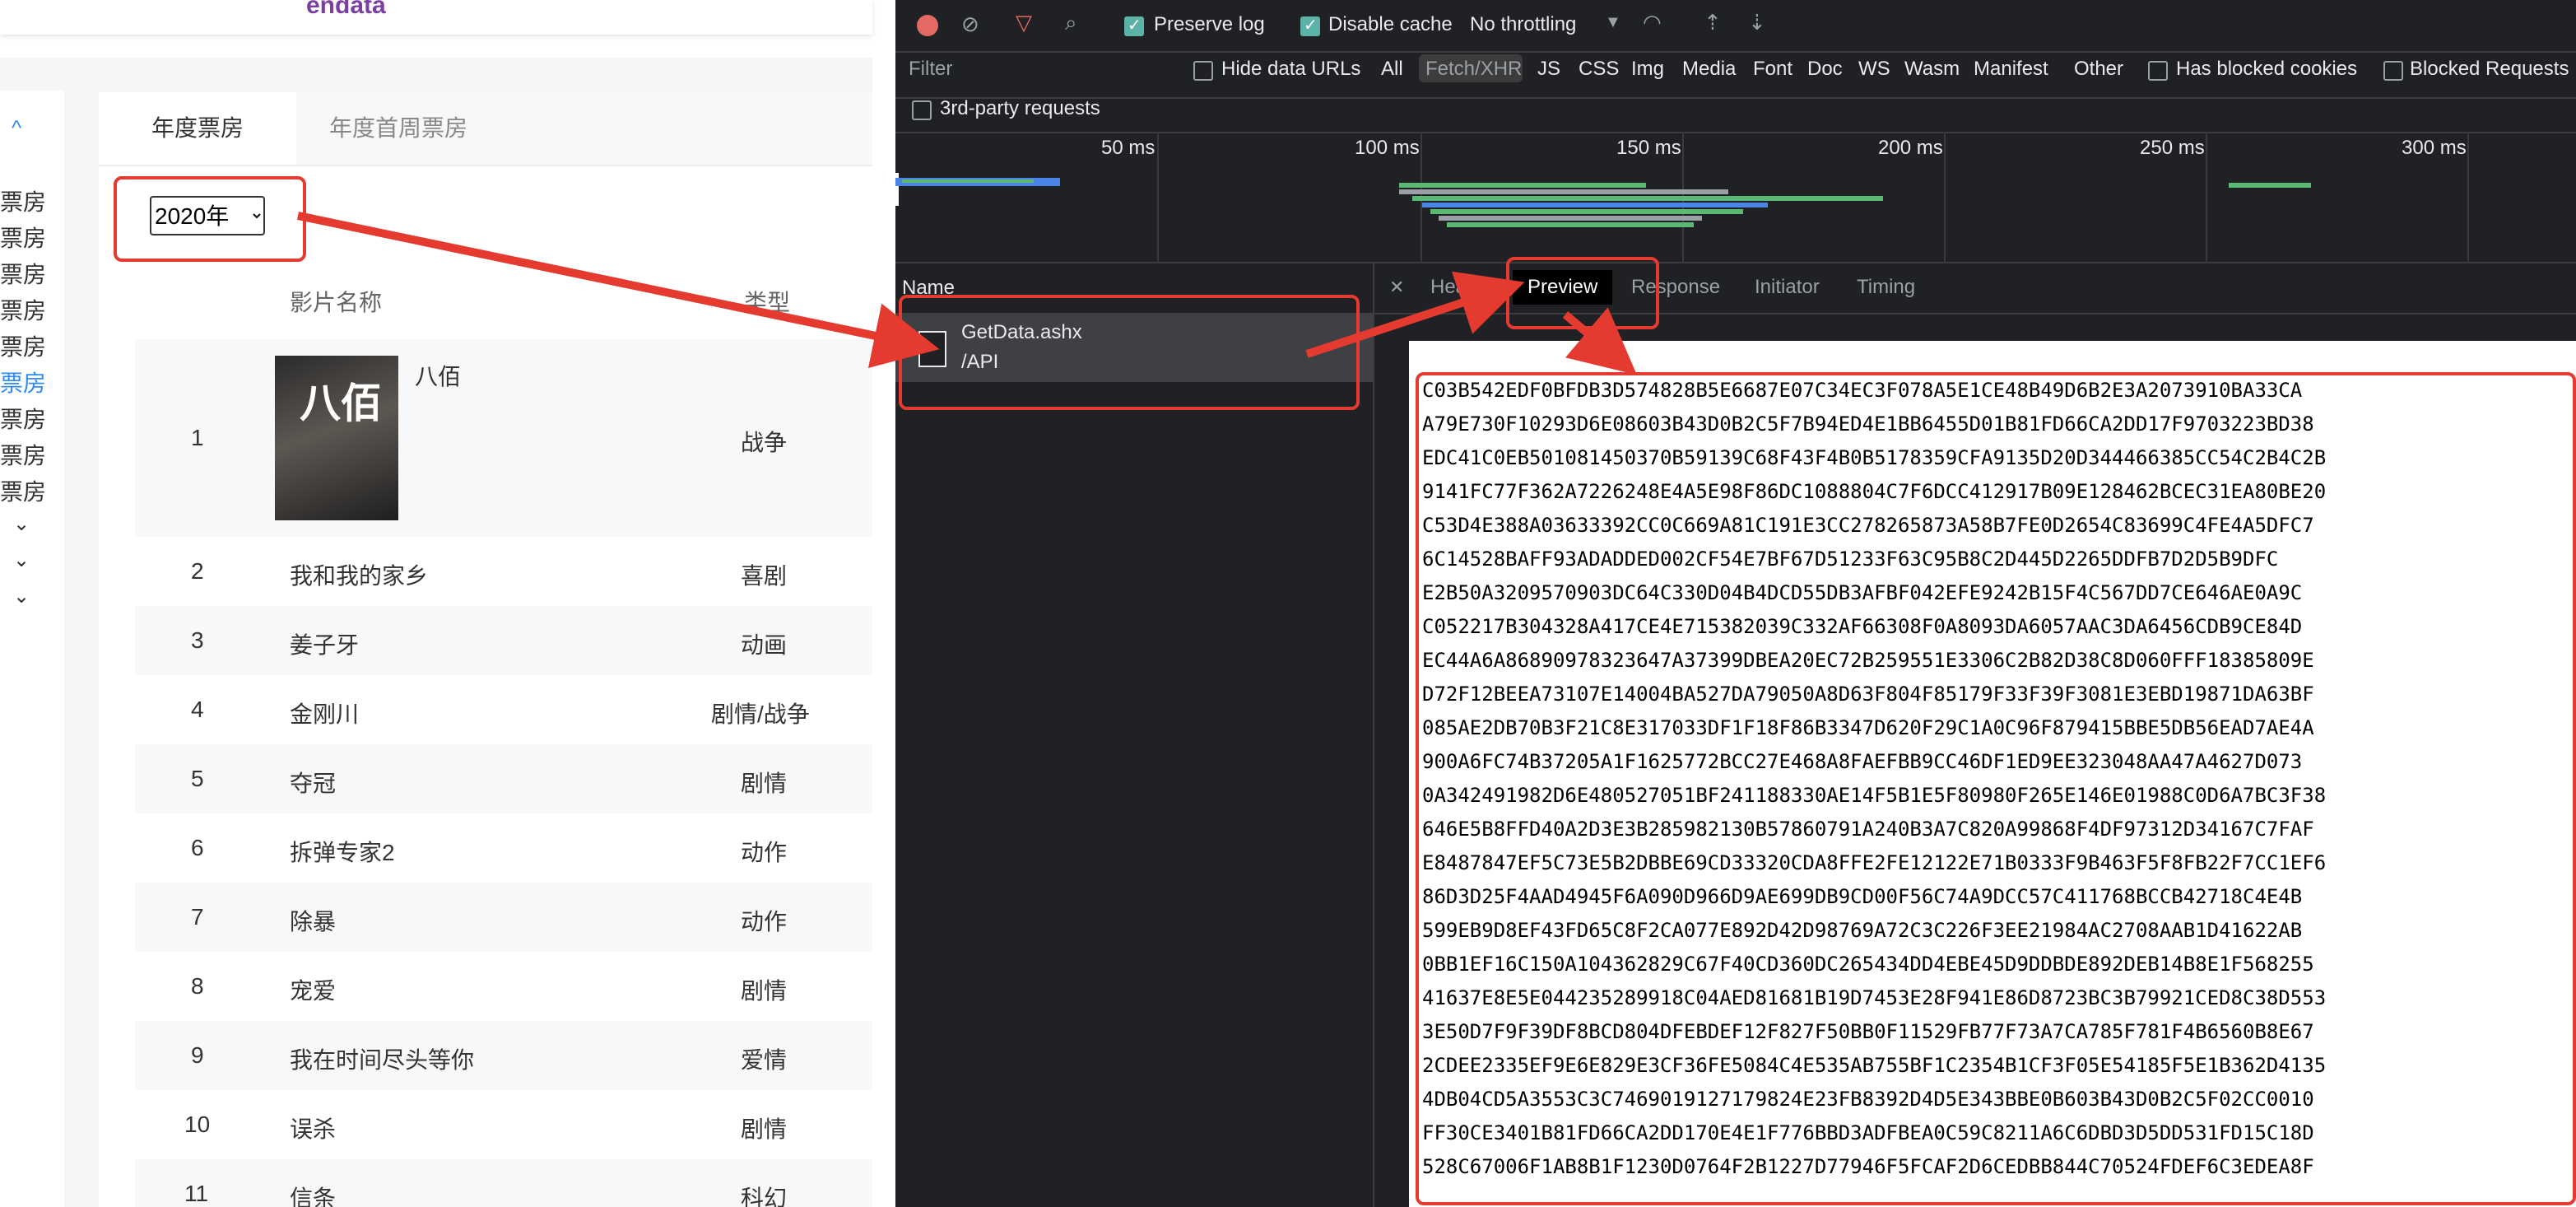  I want to click on highlight-preview-tab, so click(1582, 293).